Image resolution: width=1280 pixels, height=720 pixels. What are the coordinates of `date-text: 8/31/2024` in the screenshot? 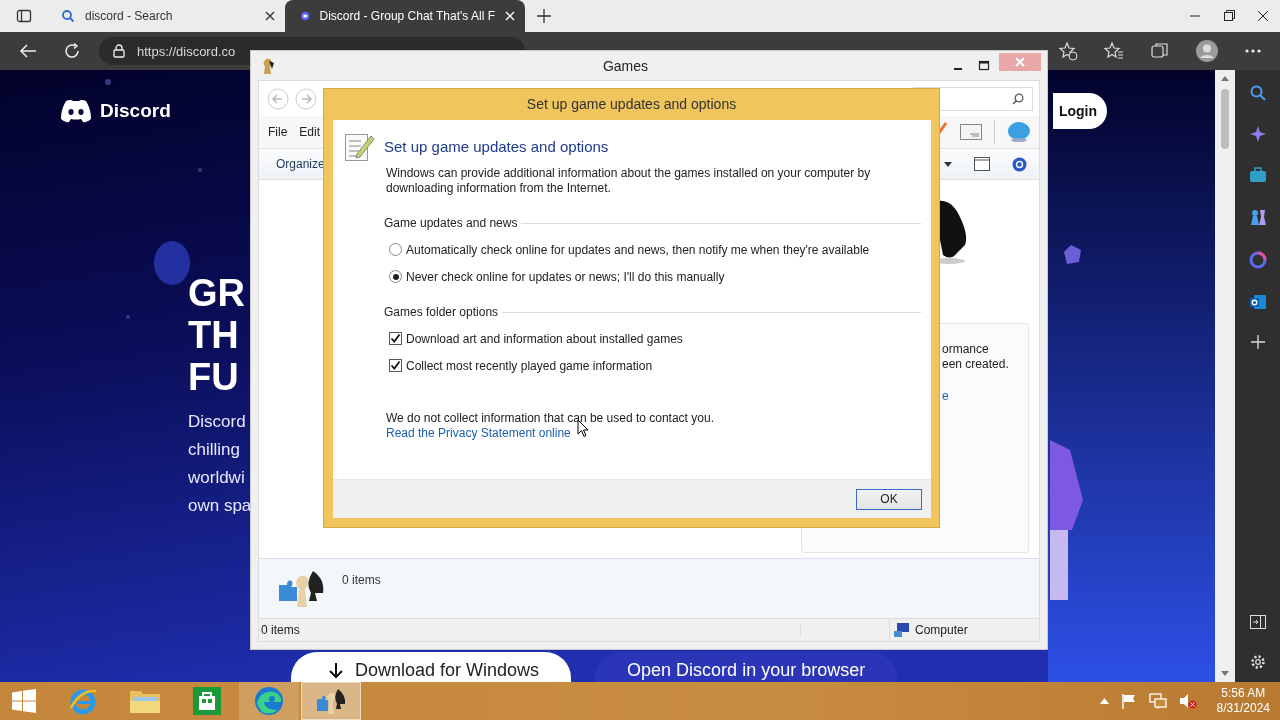 It's located at (1243, 708).